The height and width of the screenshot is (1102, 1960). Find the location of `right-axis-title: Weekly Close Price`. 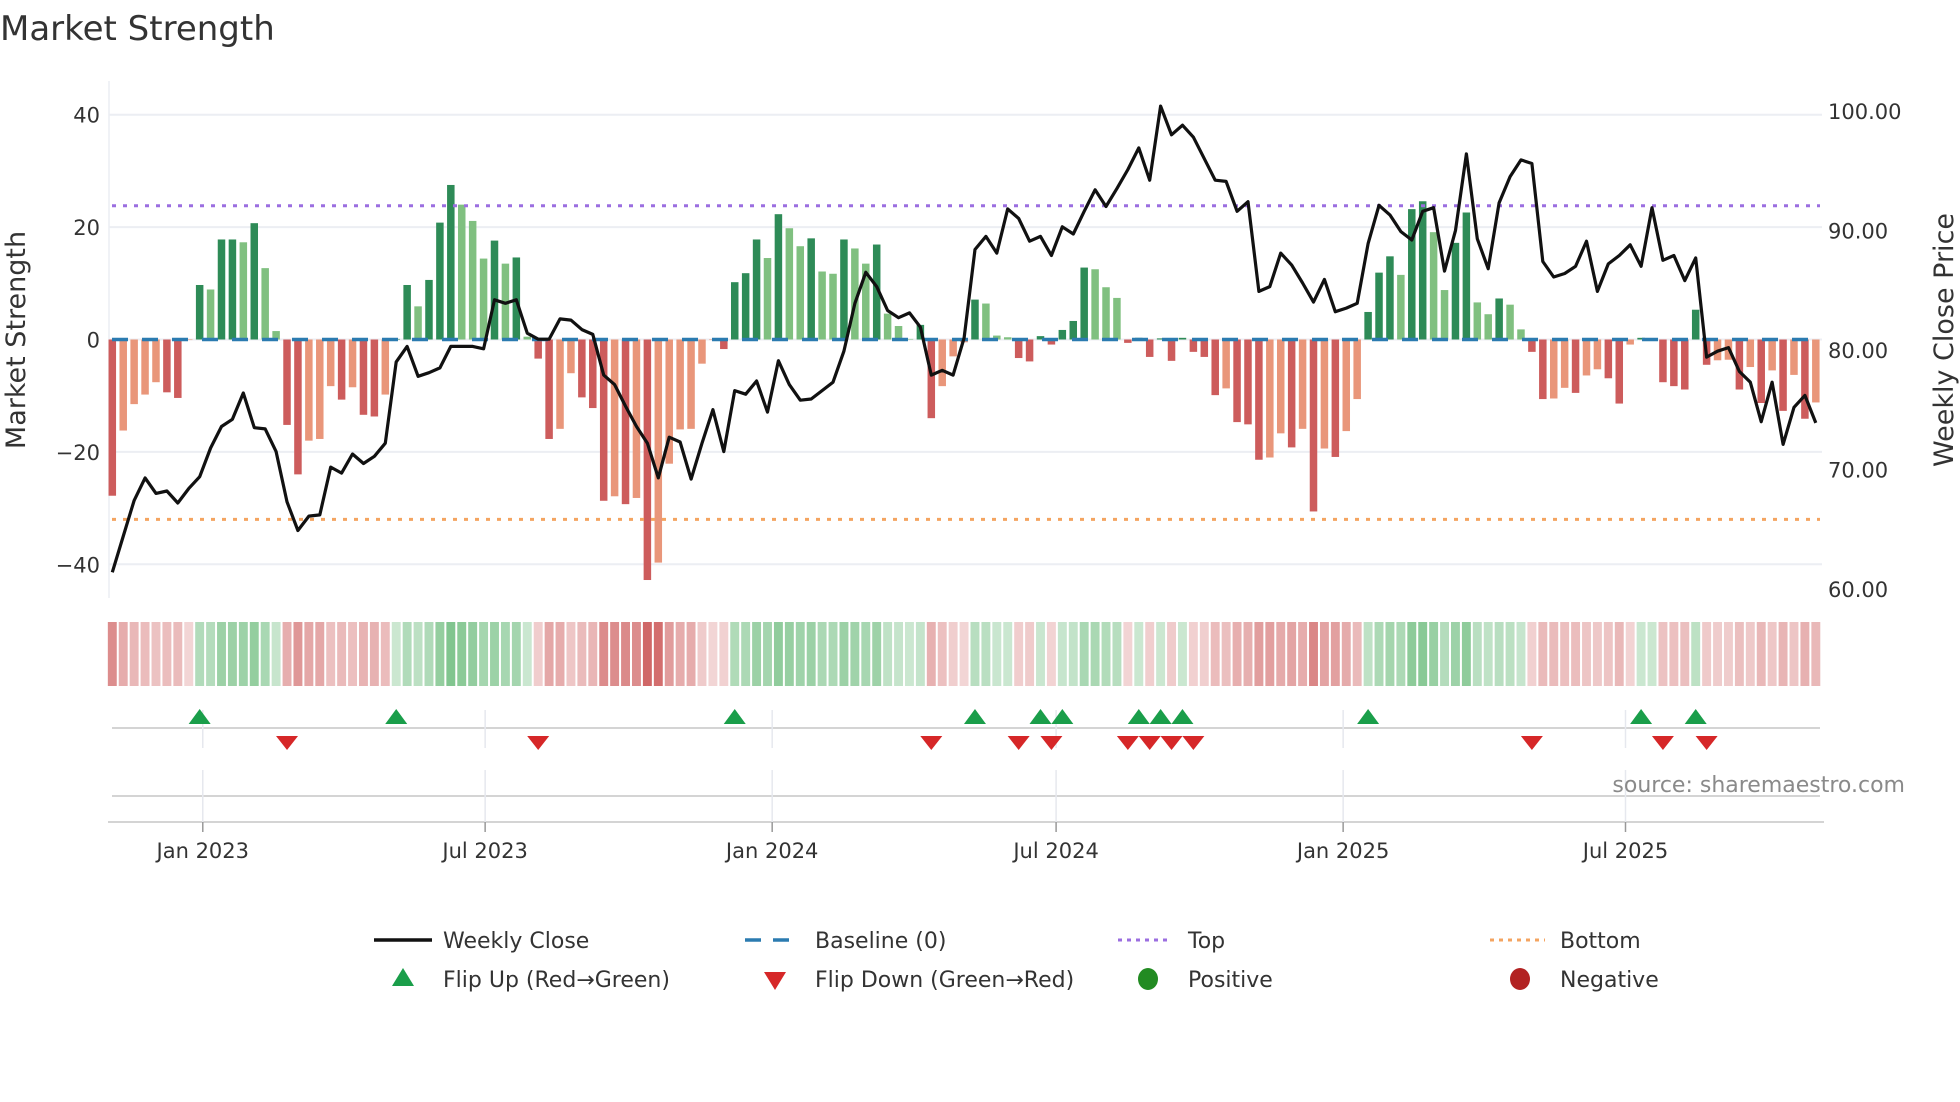

right-axis-title: Weekly Close Price is located at coordinates (1944, 340).